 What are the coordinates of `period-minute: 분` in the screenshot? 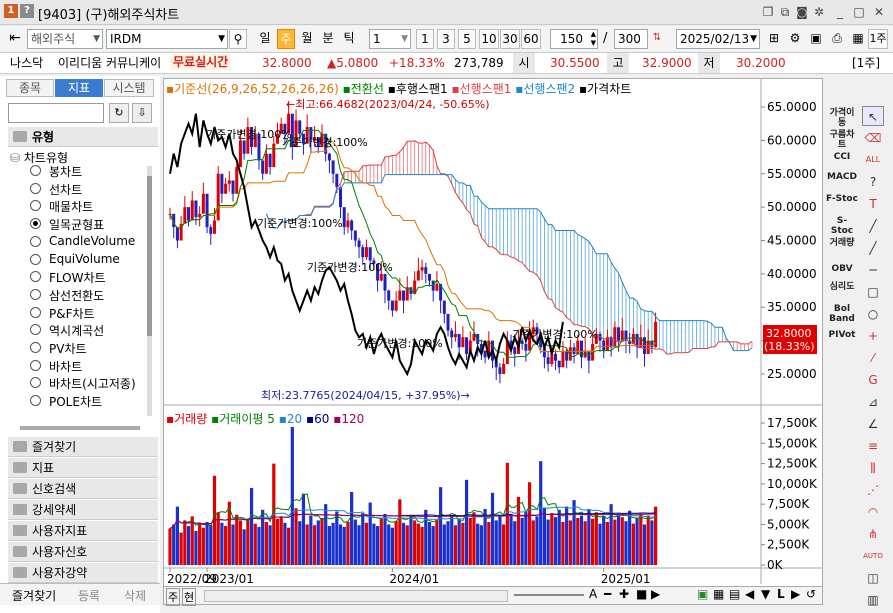 It's located at (328, 39).